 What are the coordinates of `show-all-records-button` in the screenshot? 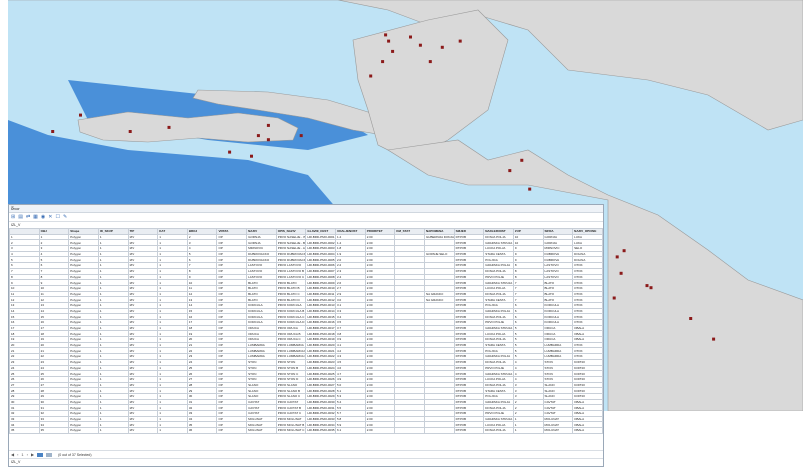 It's located at (40, 454).